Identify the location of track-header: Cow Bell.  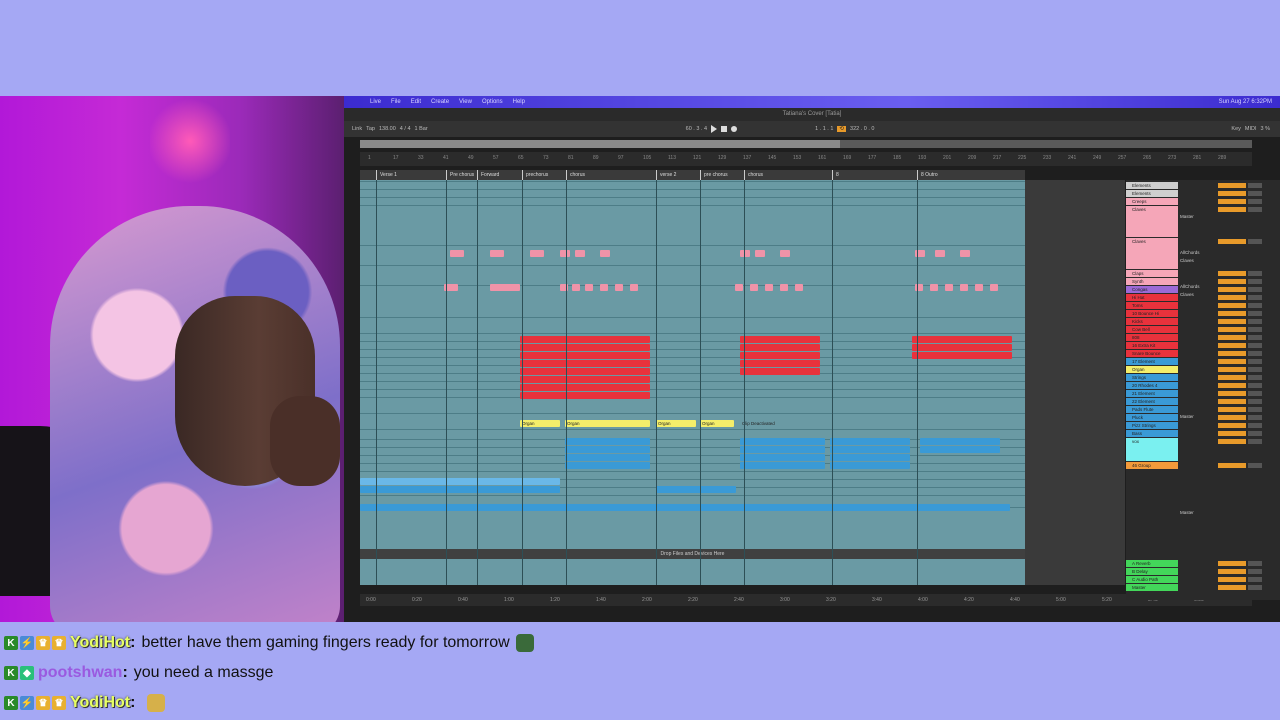
(1152, 329).